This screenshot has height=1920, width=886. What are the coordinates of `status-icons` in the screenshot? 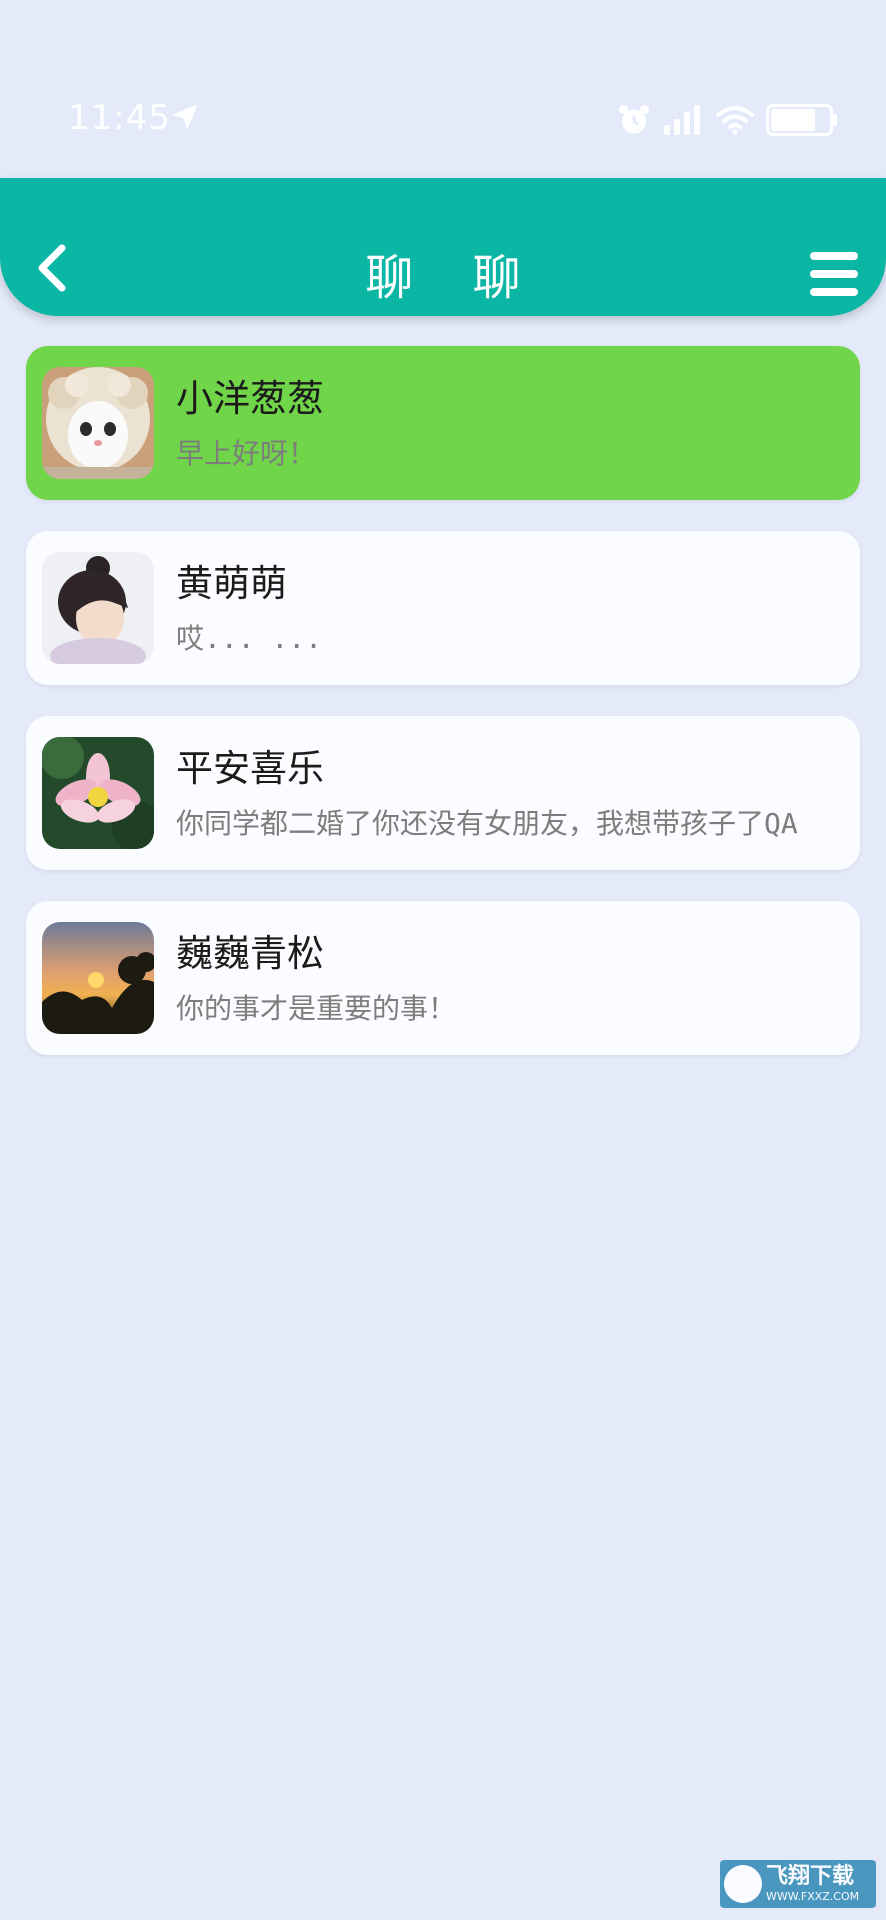 It's located at (727, 120).